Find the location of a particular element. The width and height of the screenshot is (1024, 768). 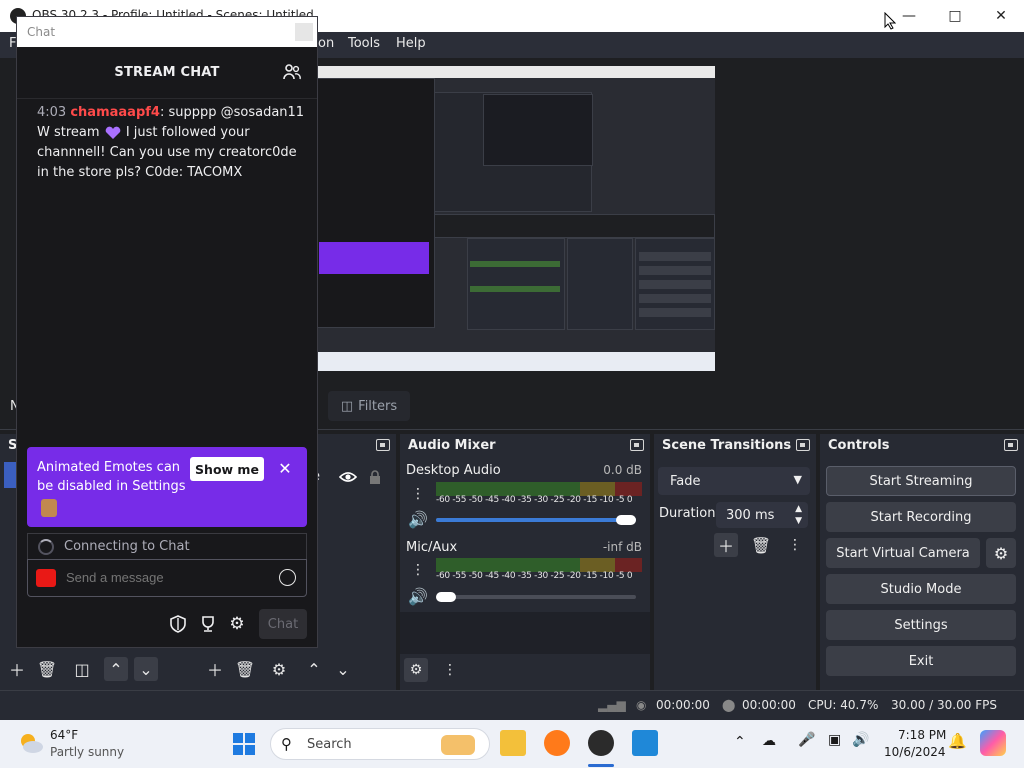

chat-send-button: Chat is located at coordinates (283, 624).